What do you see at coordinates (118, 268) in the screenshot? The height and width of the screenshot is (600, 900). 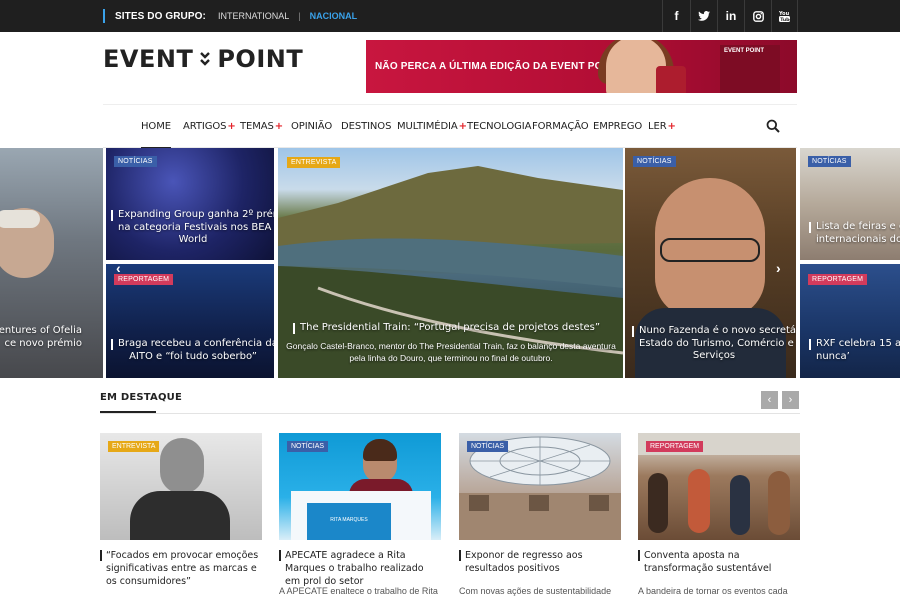 I see `slider-prev-arrow-icon: ‹` at bounding box center [118, 268].